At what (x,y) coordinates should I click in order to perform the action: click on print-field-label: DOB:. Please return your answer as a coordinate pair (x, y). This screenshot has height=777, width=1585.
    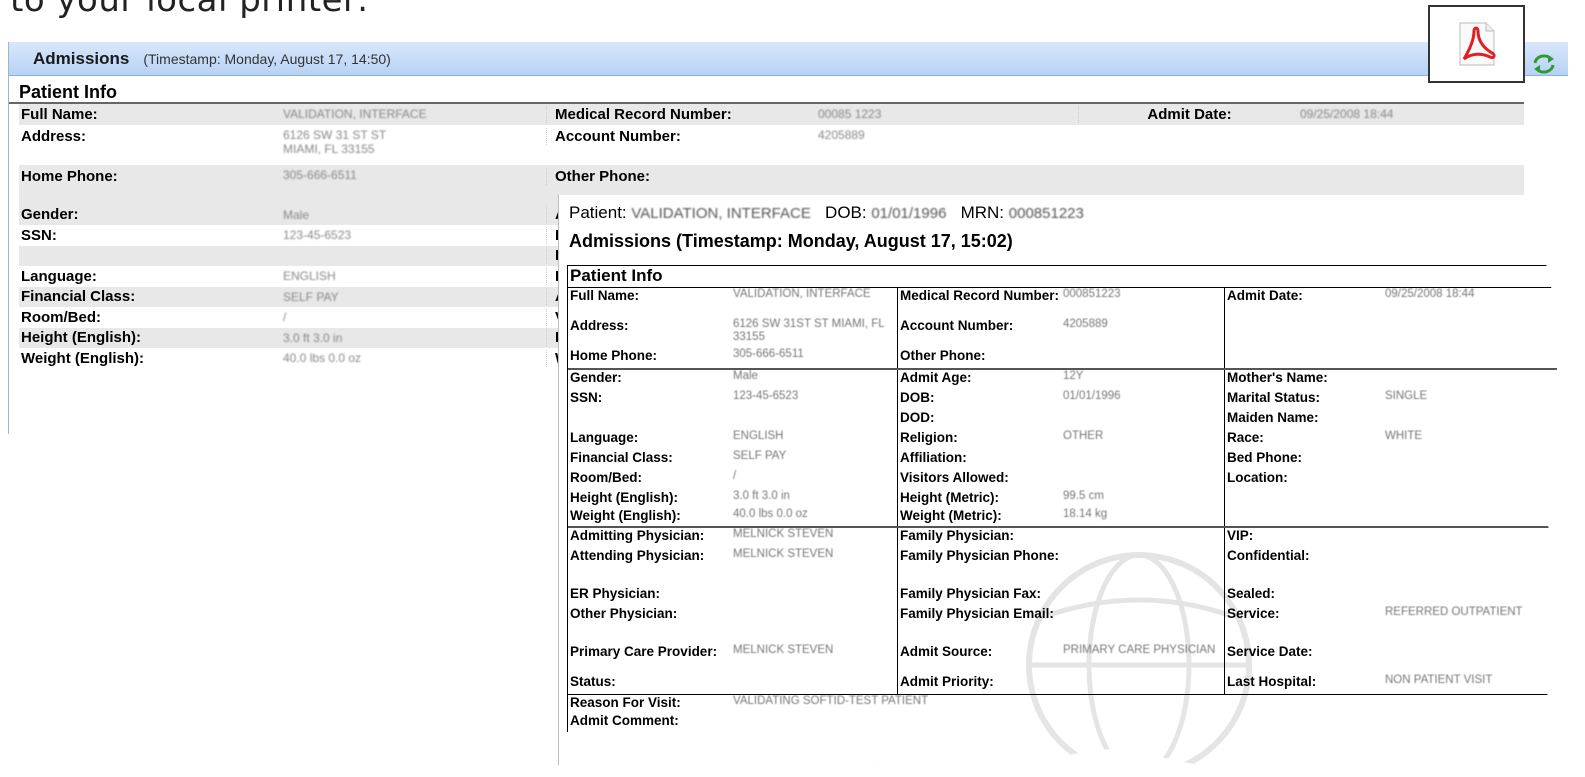
    Looking at the image, I should click on (917, 397).